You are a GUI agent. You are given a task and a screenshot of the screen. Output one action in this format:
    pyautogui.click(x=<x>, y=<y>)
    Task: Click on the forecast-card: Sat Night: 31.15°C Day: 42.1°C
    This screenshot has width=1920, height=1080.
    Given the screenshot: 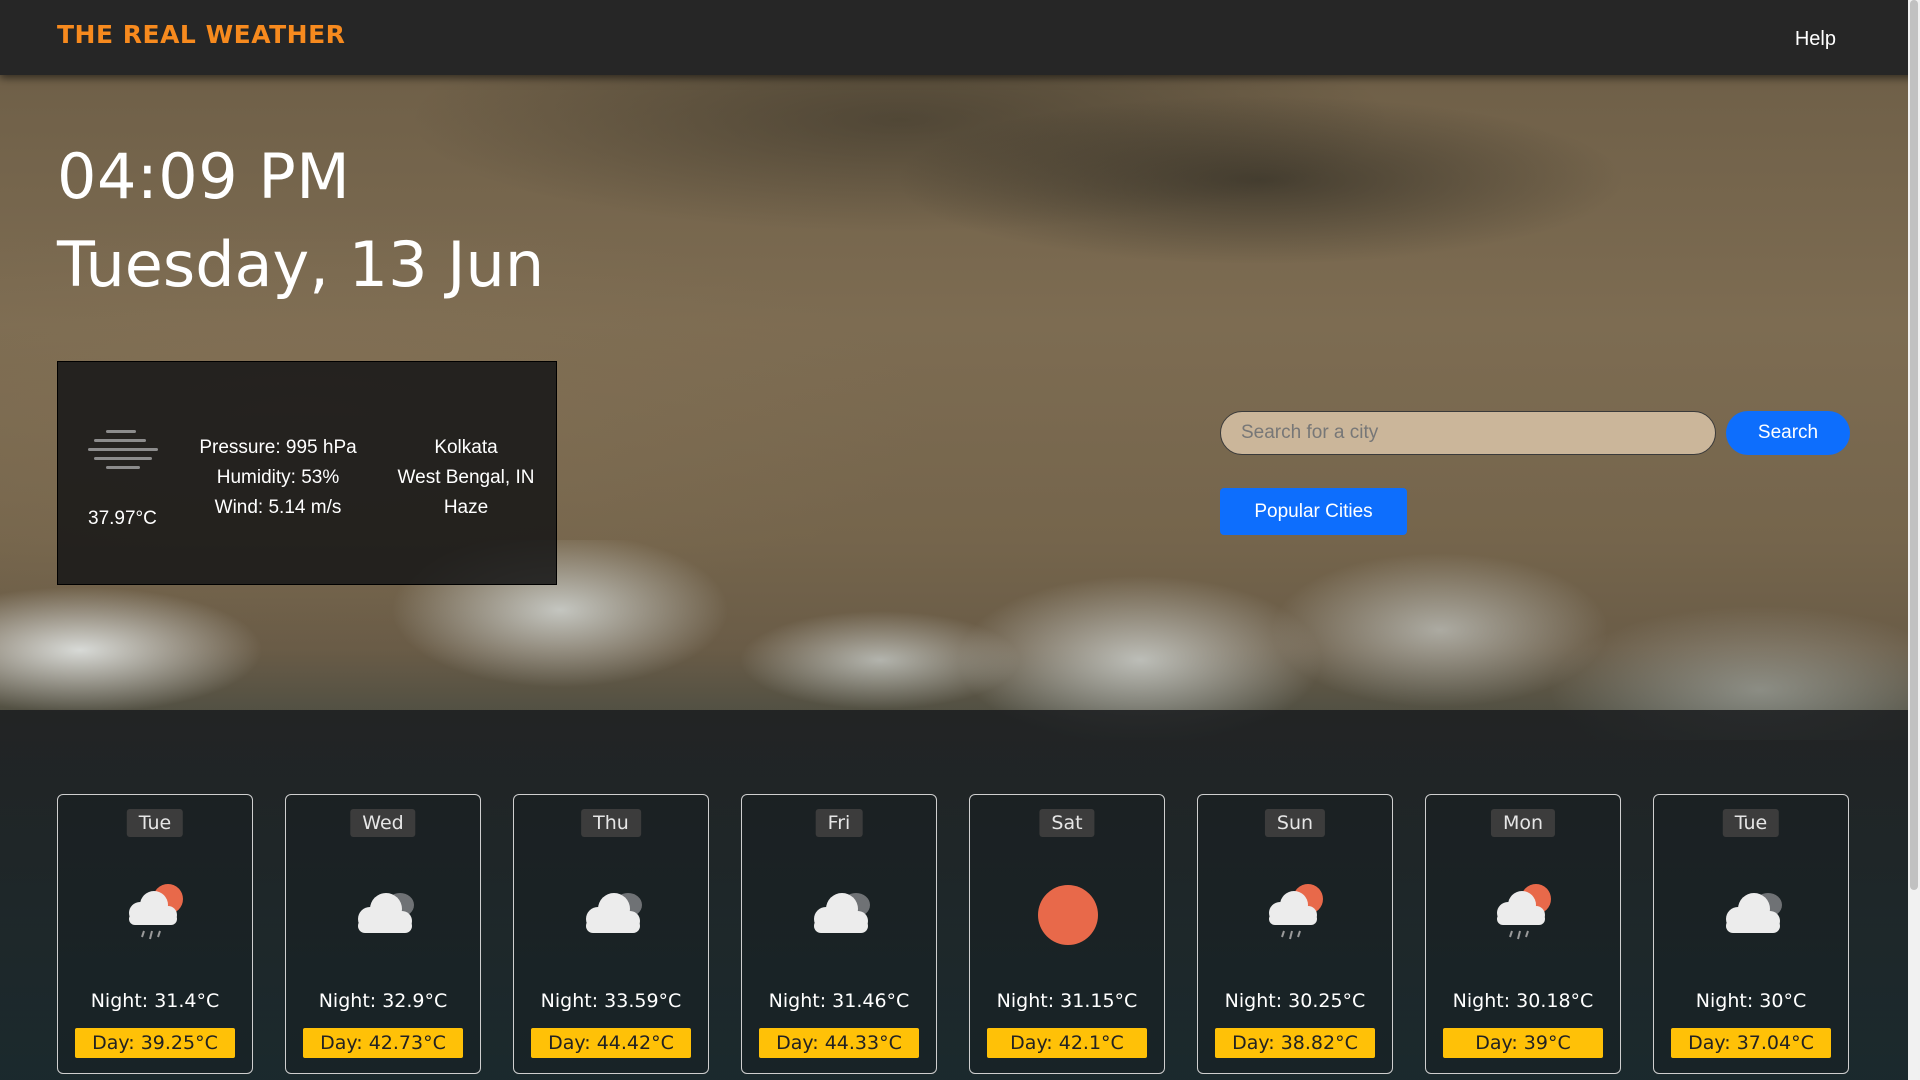 What is the action you would take?
    pyautogui.click(x=1067, y=934)
    